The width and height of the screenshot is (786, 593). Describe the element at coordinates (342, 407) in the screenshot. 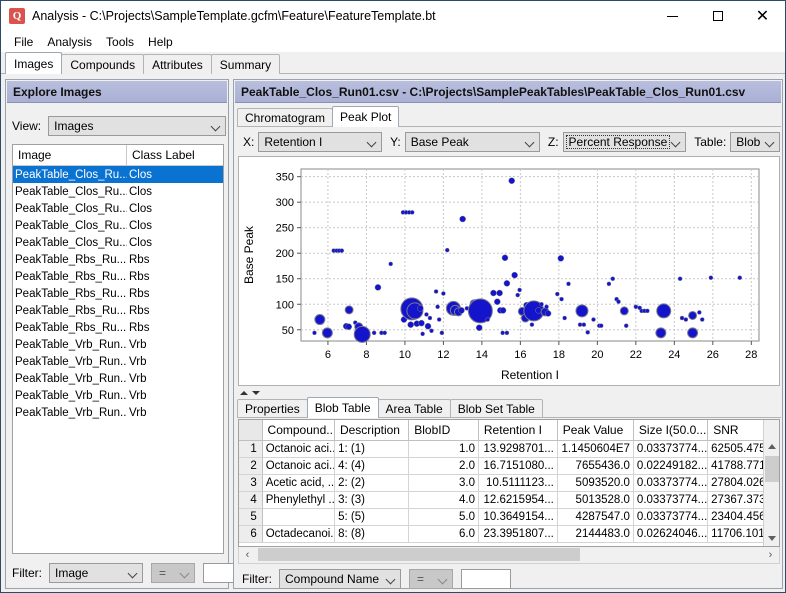

I see `tab-blob-table: Blob Table` at that location.